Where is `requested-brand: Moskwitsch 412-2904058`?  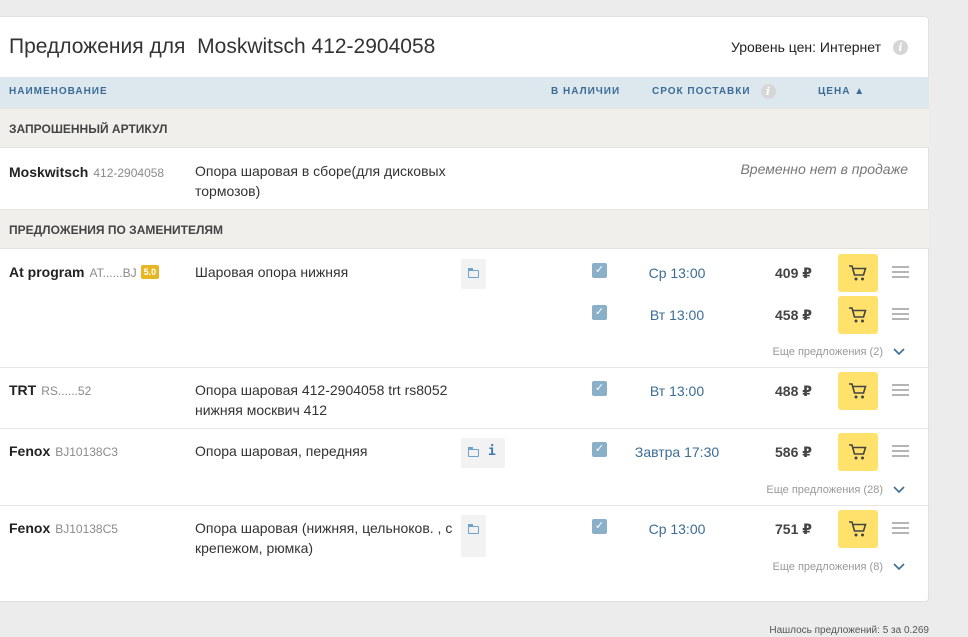 requested-brand: Moskwitsch 412-2904058 is located at coordinates (86, 172).